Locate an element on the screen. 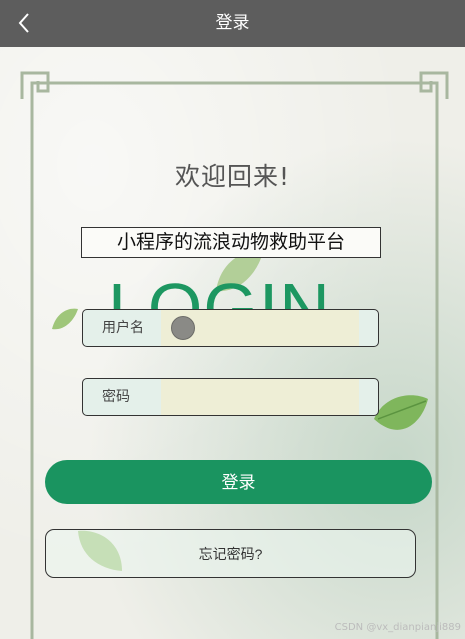 Image resolution: width=465 pixels, height=639 pixels. back-button is located at coordinates (24, 23).